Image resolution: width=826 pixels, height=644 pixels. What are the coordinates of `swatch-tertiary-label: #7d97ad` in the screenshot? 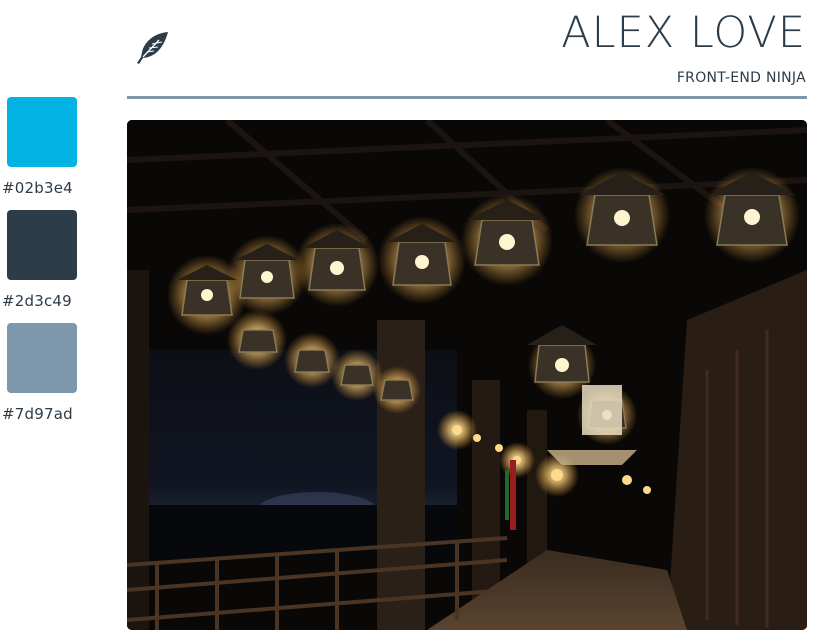 It's located at (37, 414).